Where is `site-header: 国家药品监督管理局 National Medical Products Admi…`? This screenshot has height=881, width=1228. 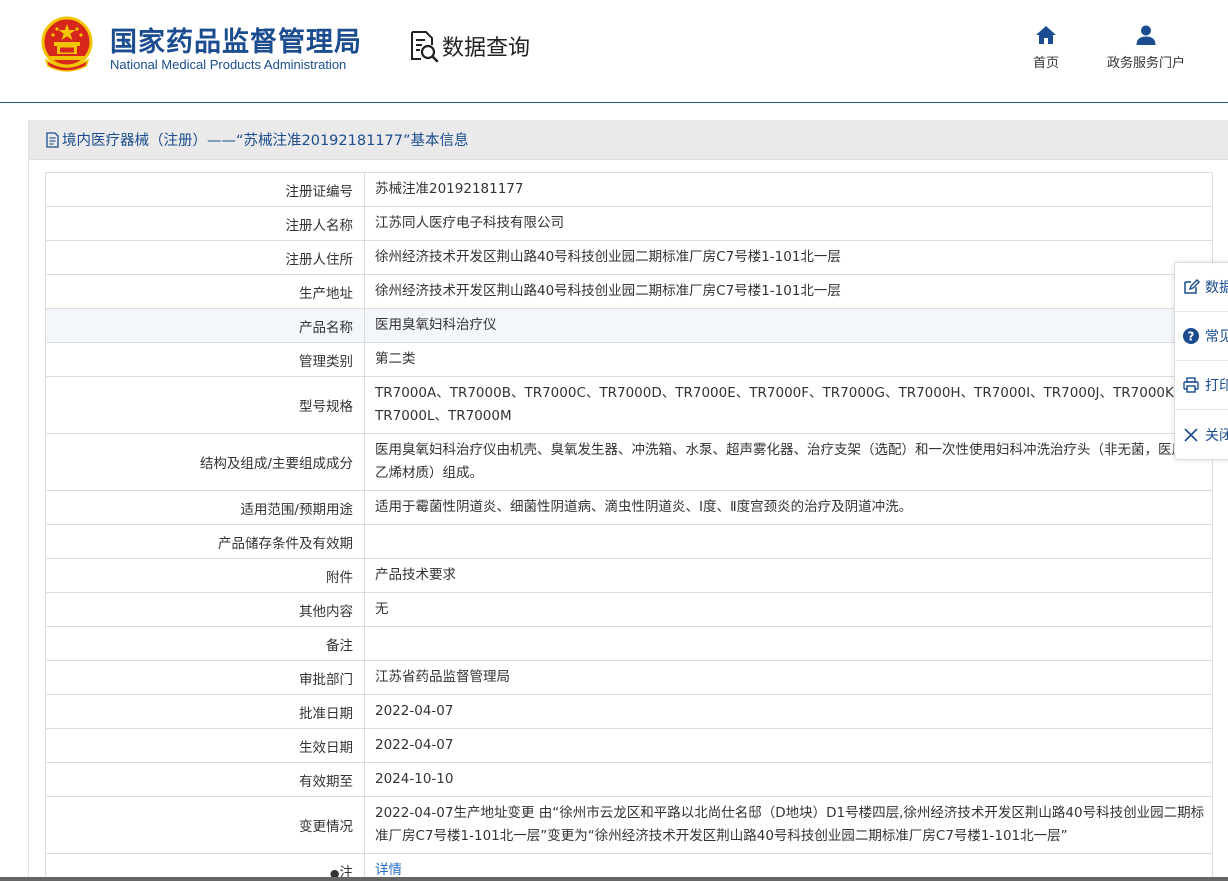
site-header: 国家药品监督管理局 National Medical Products Admi… is located at coordinates (614, 51).